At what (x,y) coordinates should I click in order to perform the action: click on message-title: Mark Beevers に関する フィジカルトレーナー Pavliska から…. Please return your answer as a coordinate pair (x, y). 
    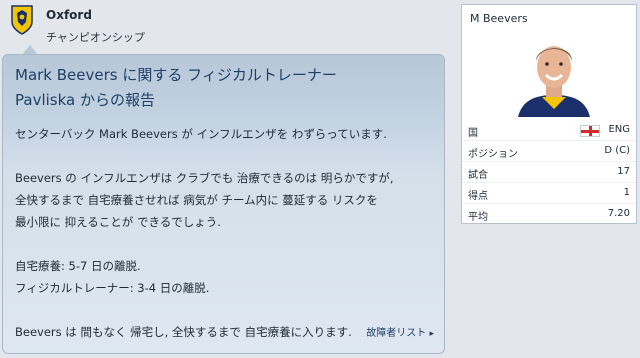
    Looking at the image, I should click on (225, 88).